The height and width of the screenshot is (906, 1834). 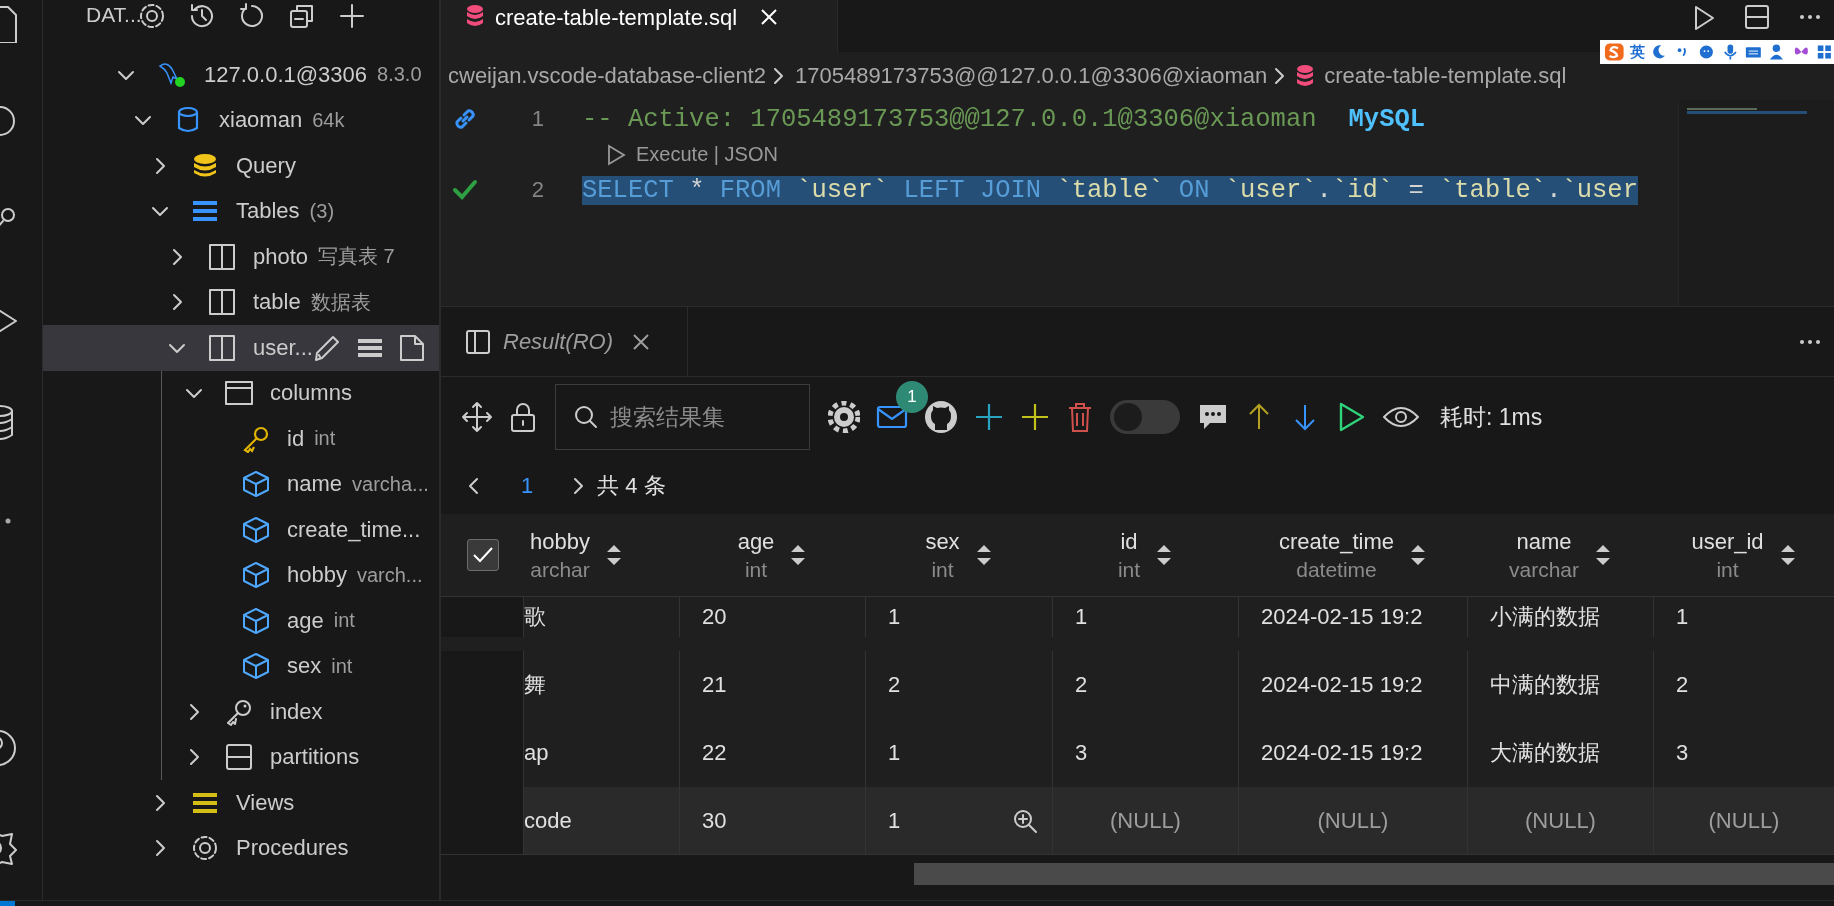 I want to click on partition-icon, so click(x=239, y=757).